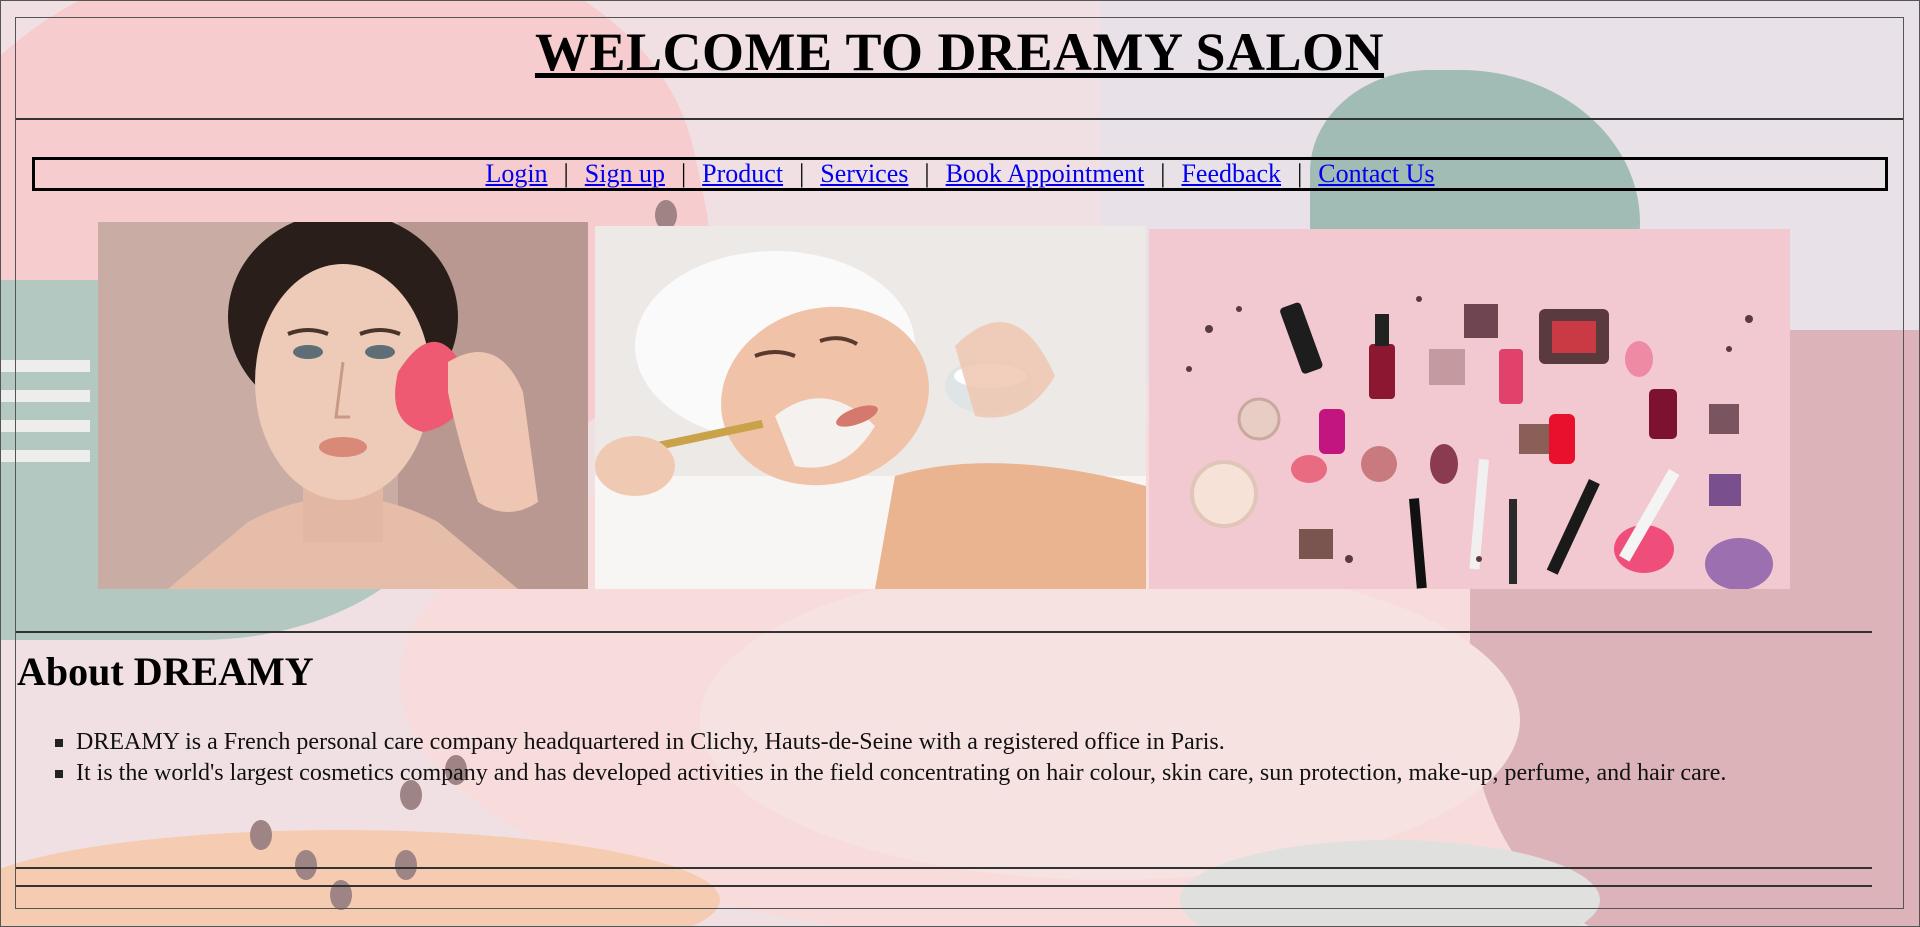 The height and width of the screenshot is (927, 1920). Describe the element at coordinates (1376, 173) in the screenshot. I see `nav-contact-us-link: Contact Us` at that location.